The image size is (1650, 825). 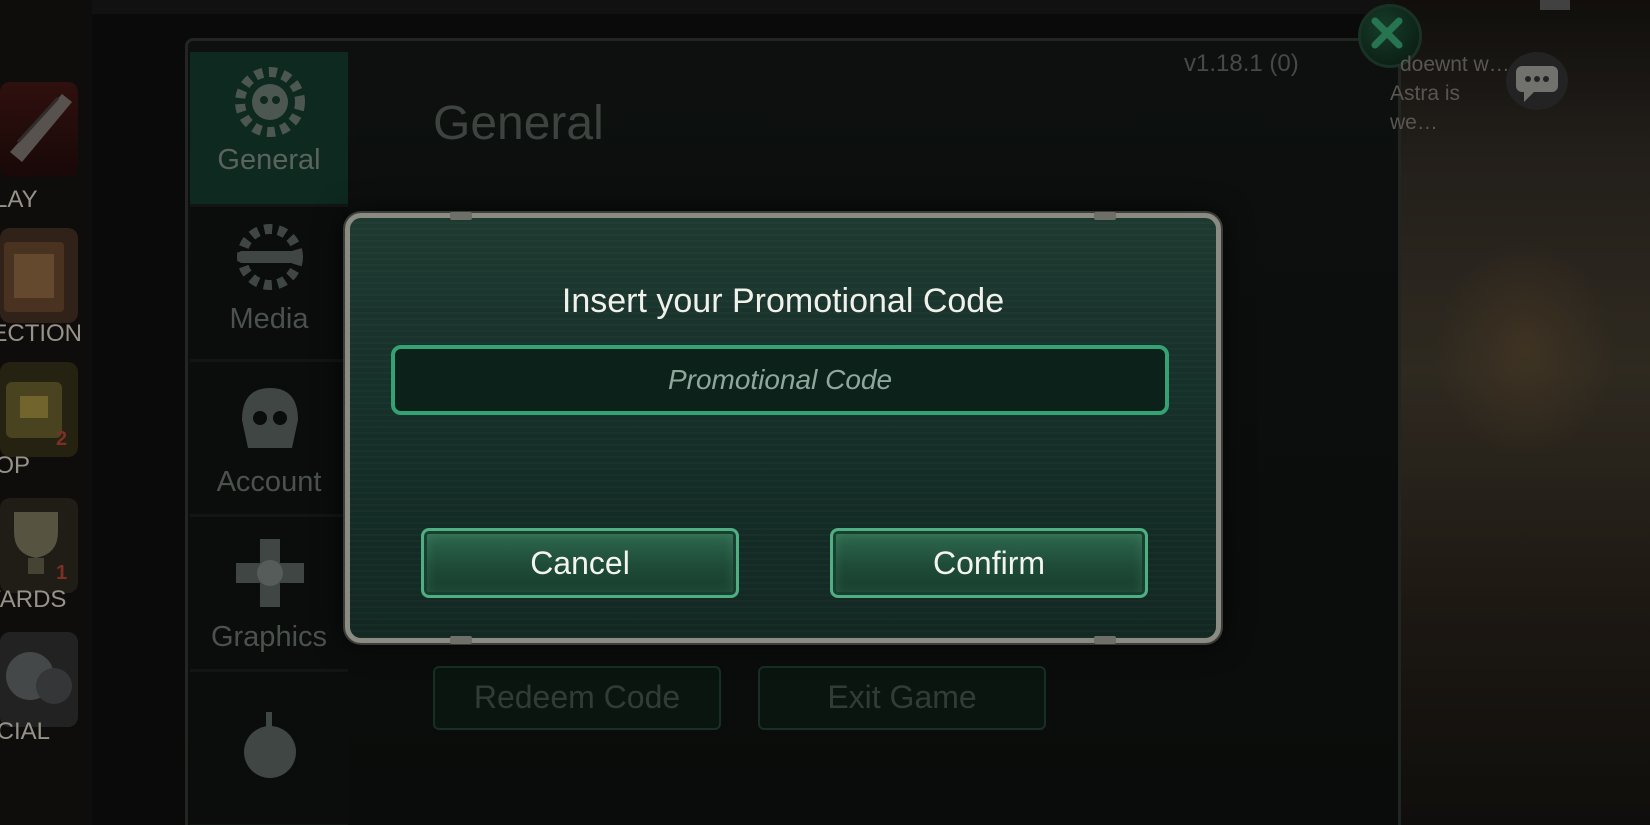 I want to click on dialog-title: Insert your Promotional Code, so click(x=783, y=301).